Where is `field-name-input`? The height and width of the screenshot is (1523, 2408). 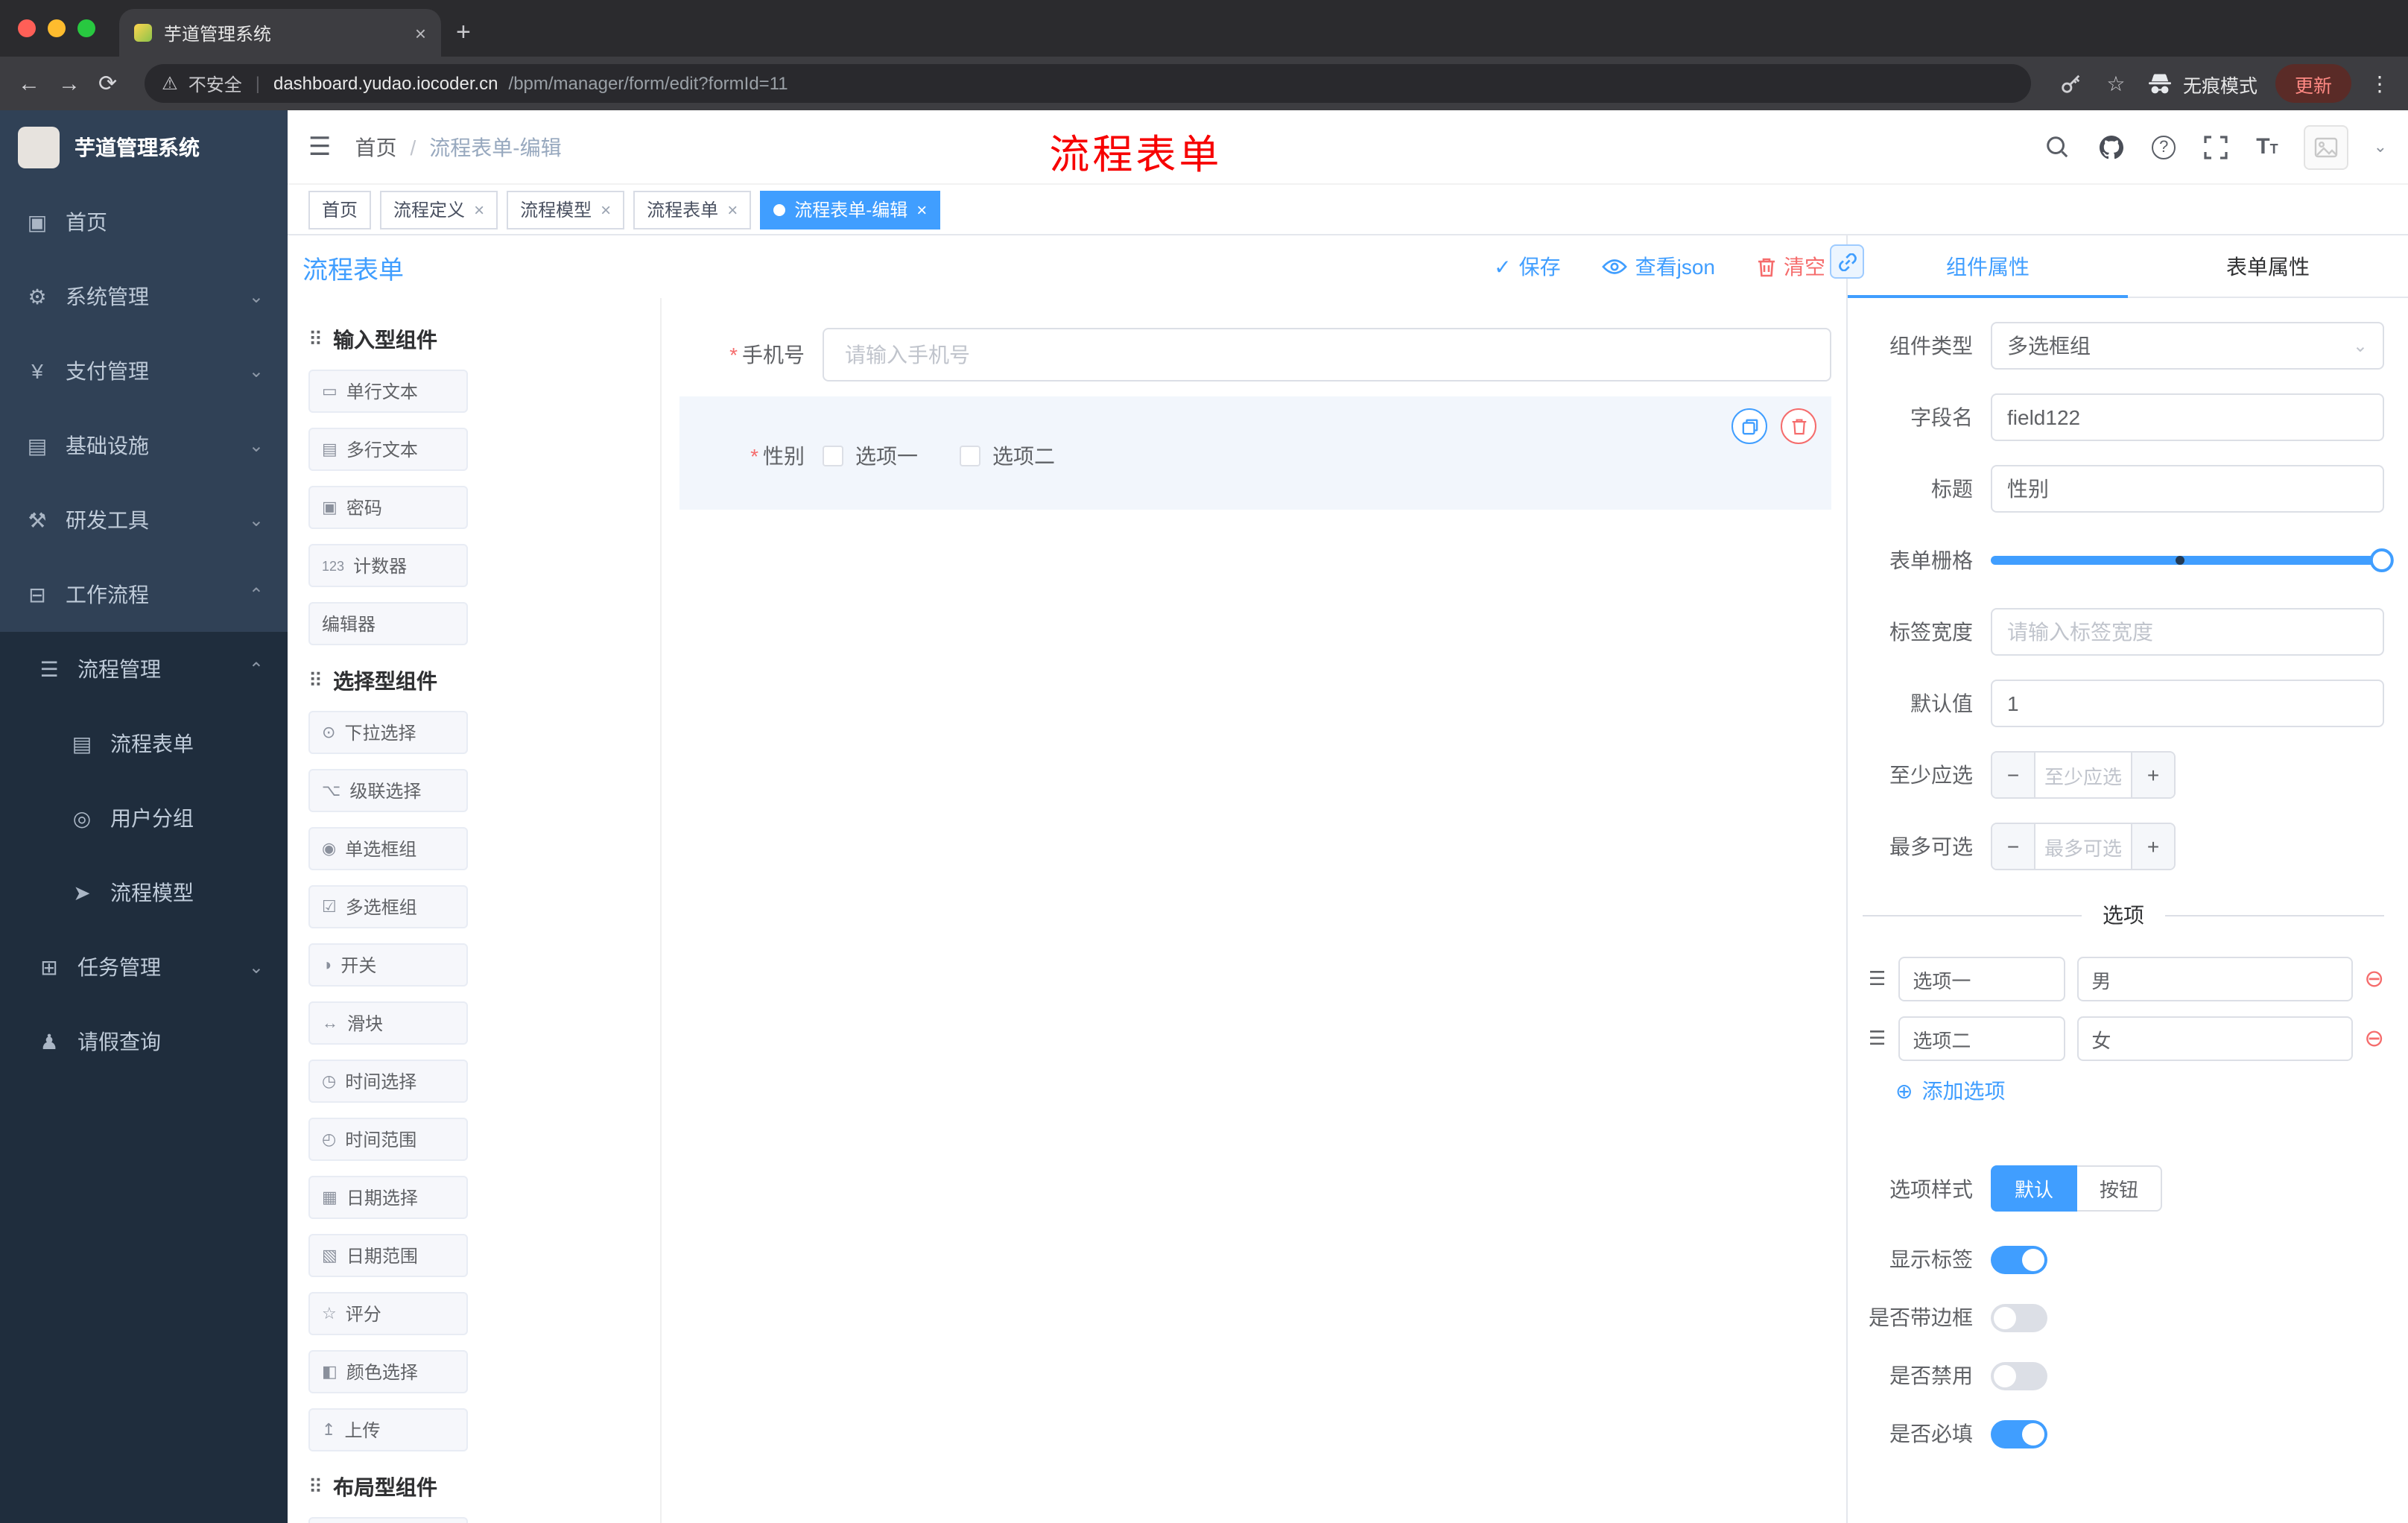
field-name-input is located at coordinates (2187, 417).